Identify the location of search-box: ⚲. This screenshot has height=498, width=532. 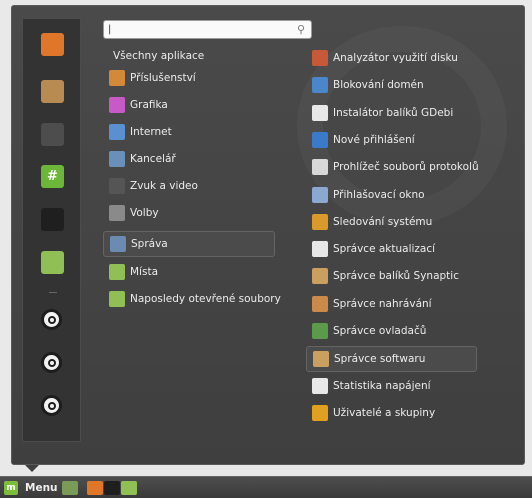
(207, 29).